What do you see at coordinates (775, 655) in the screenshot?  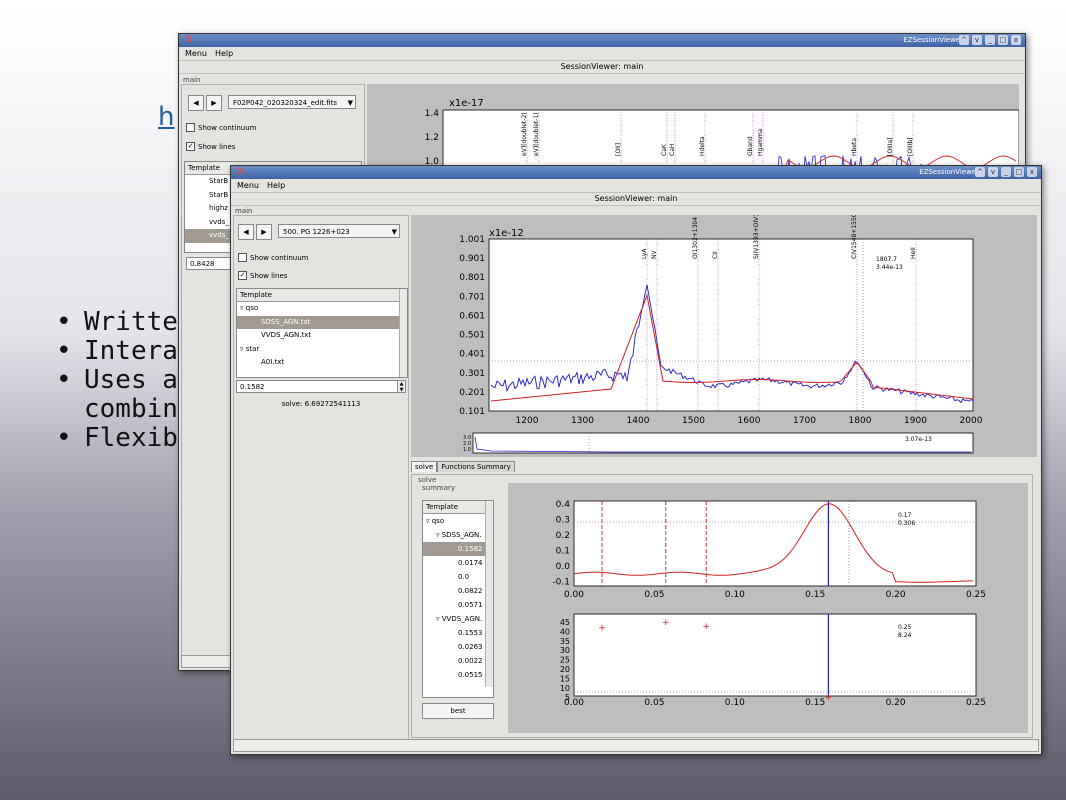 I see `chi-frame` at bounding box center [775, 655].